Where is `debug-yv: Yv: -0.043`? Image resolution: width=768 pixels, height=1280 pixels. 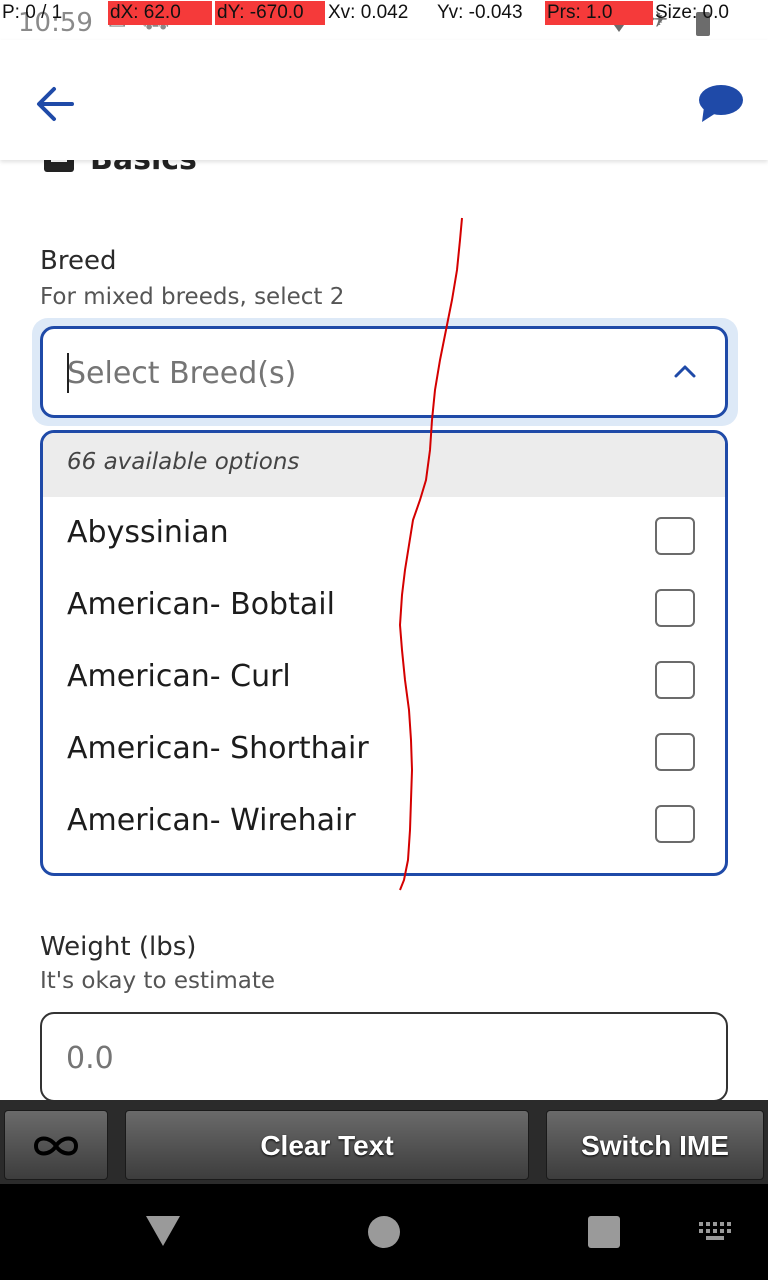
debug-yv: Yv: -0.043 is located at coordinates (480, 12).